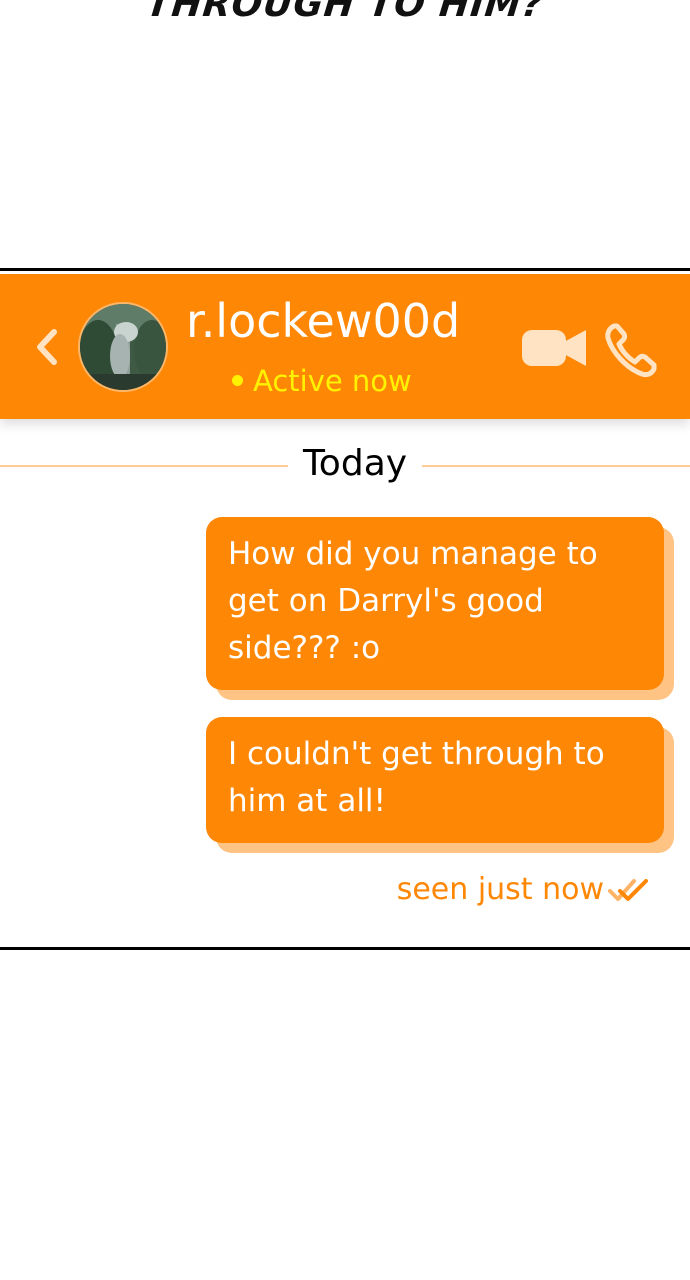 This screenshot has height=1280, width=690. I want to click on active-status: Active now, so click(322, 381).